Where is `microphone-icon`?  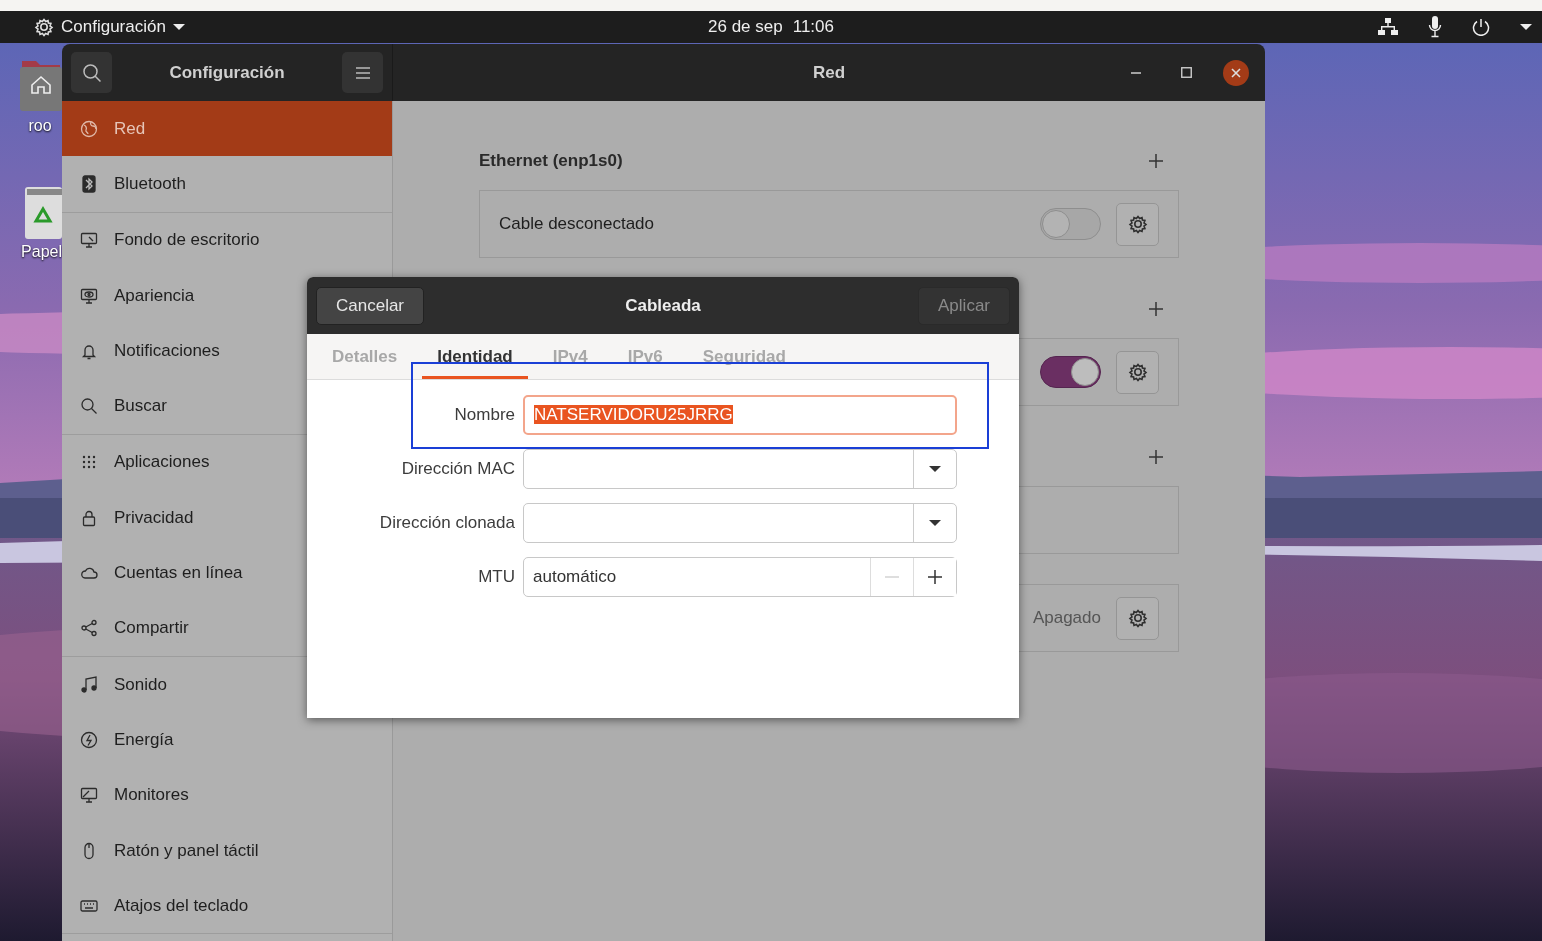 microphone-icon is located at coordinates (1435, 27).